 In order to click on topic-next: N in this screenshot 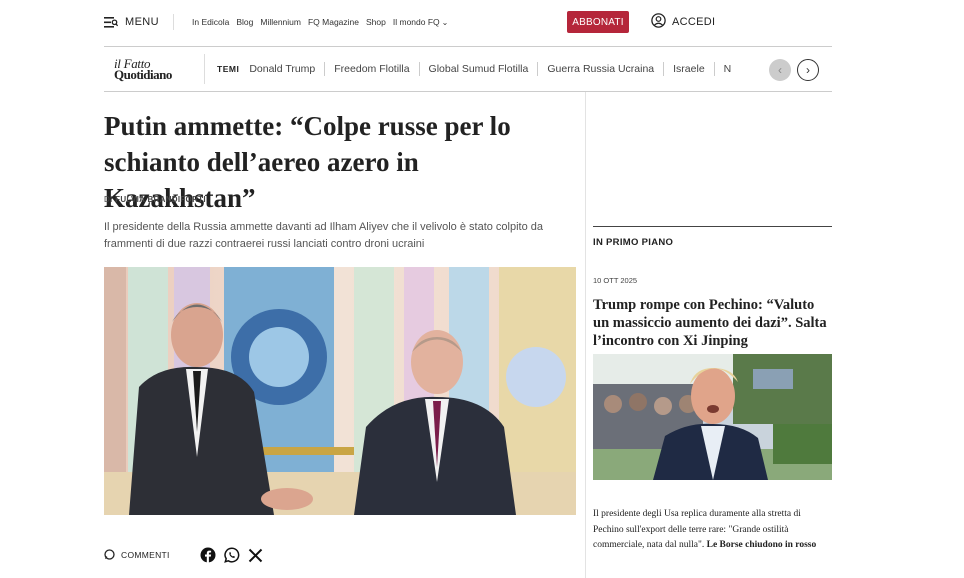, I will do `click(728, 69)`.